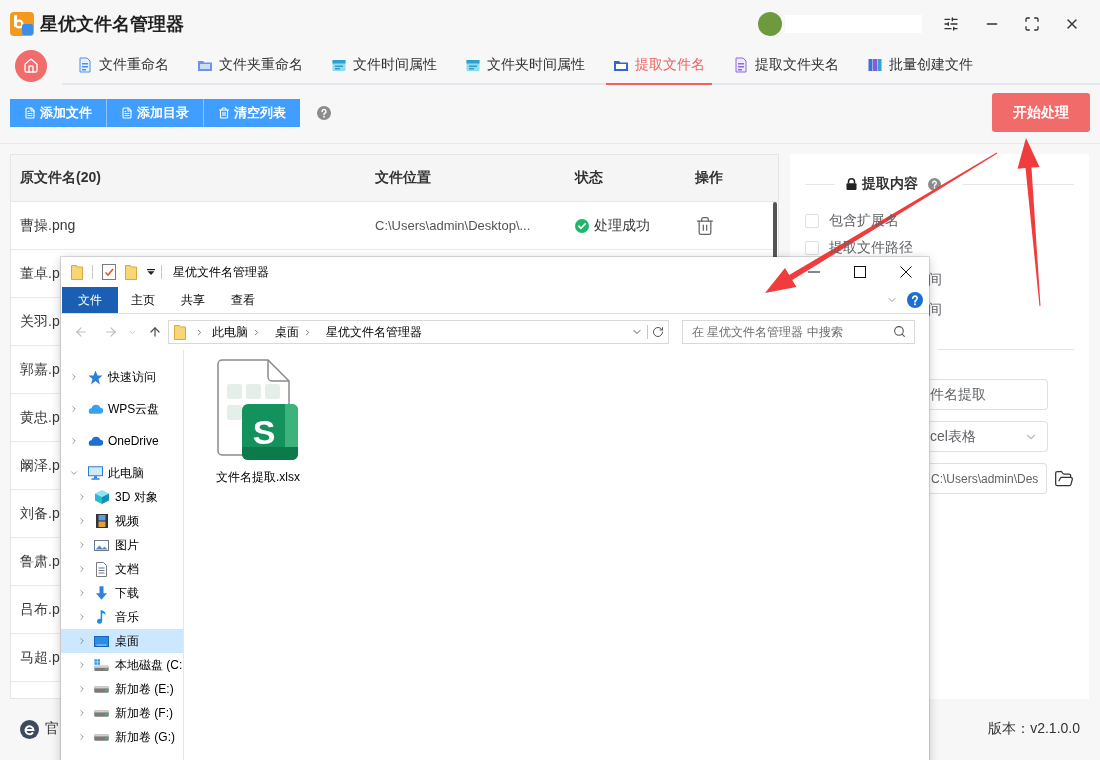 This screenshot has width=1100, height=760. Describe the element at coordinates (193, 300) in the screenshot. I see `ribbon-tab: 共享` at that location.